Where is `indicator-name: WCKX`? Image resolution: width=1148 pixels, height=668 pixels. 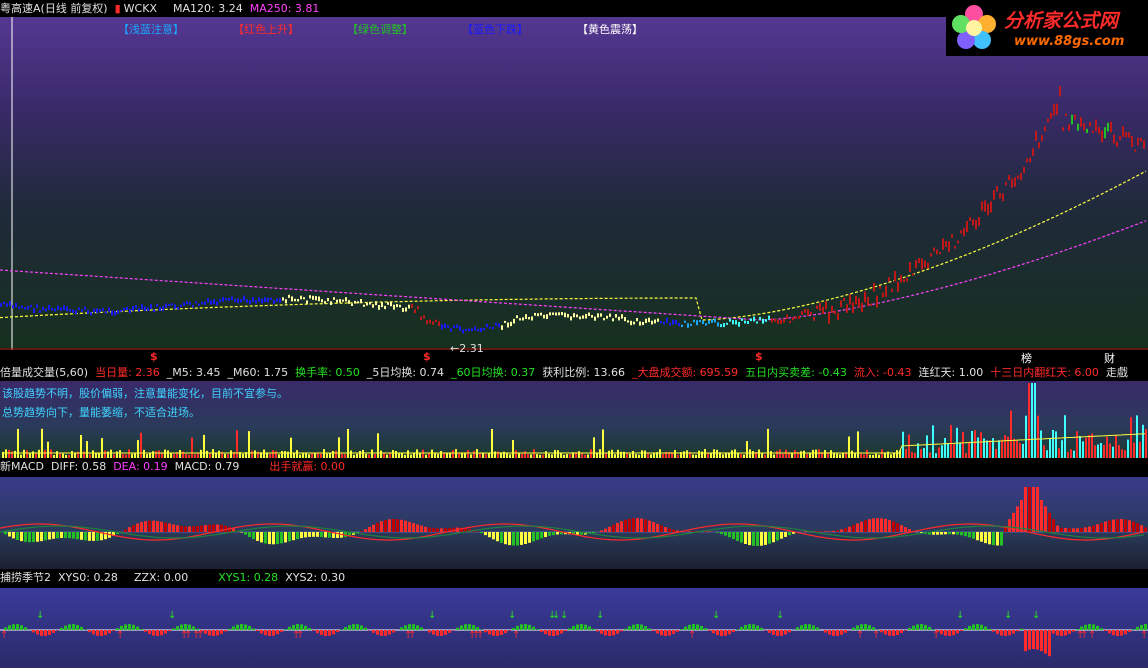
indicator-name: WCKX is located at coordinates (140, 8).